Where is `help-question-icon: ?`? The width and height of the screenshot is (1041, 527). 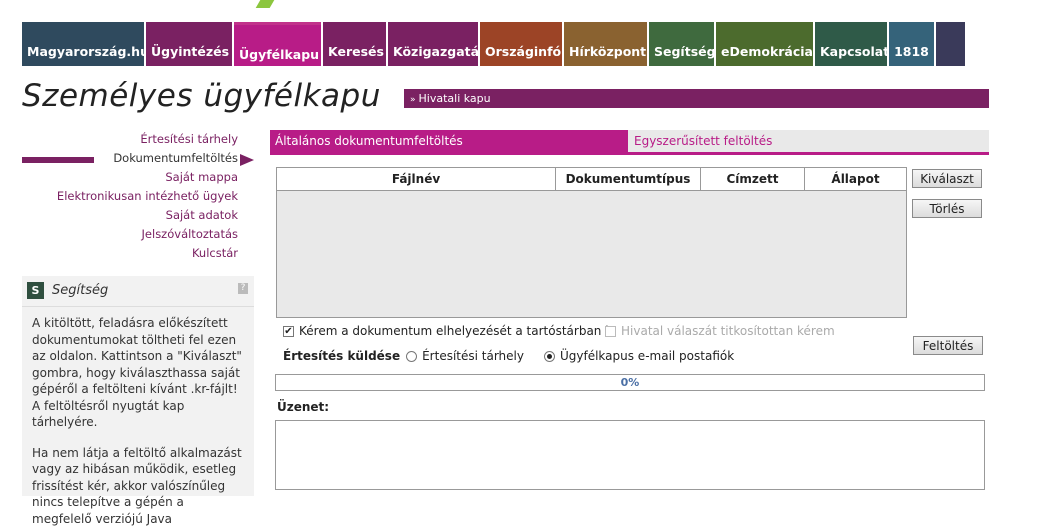
help-question-icon: ? is located at coordinates (243, 288).